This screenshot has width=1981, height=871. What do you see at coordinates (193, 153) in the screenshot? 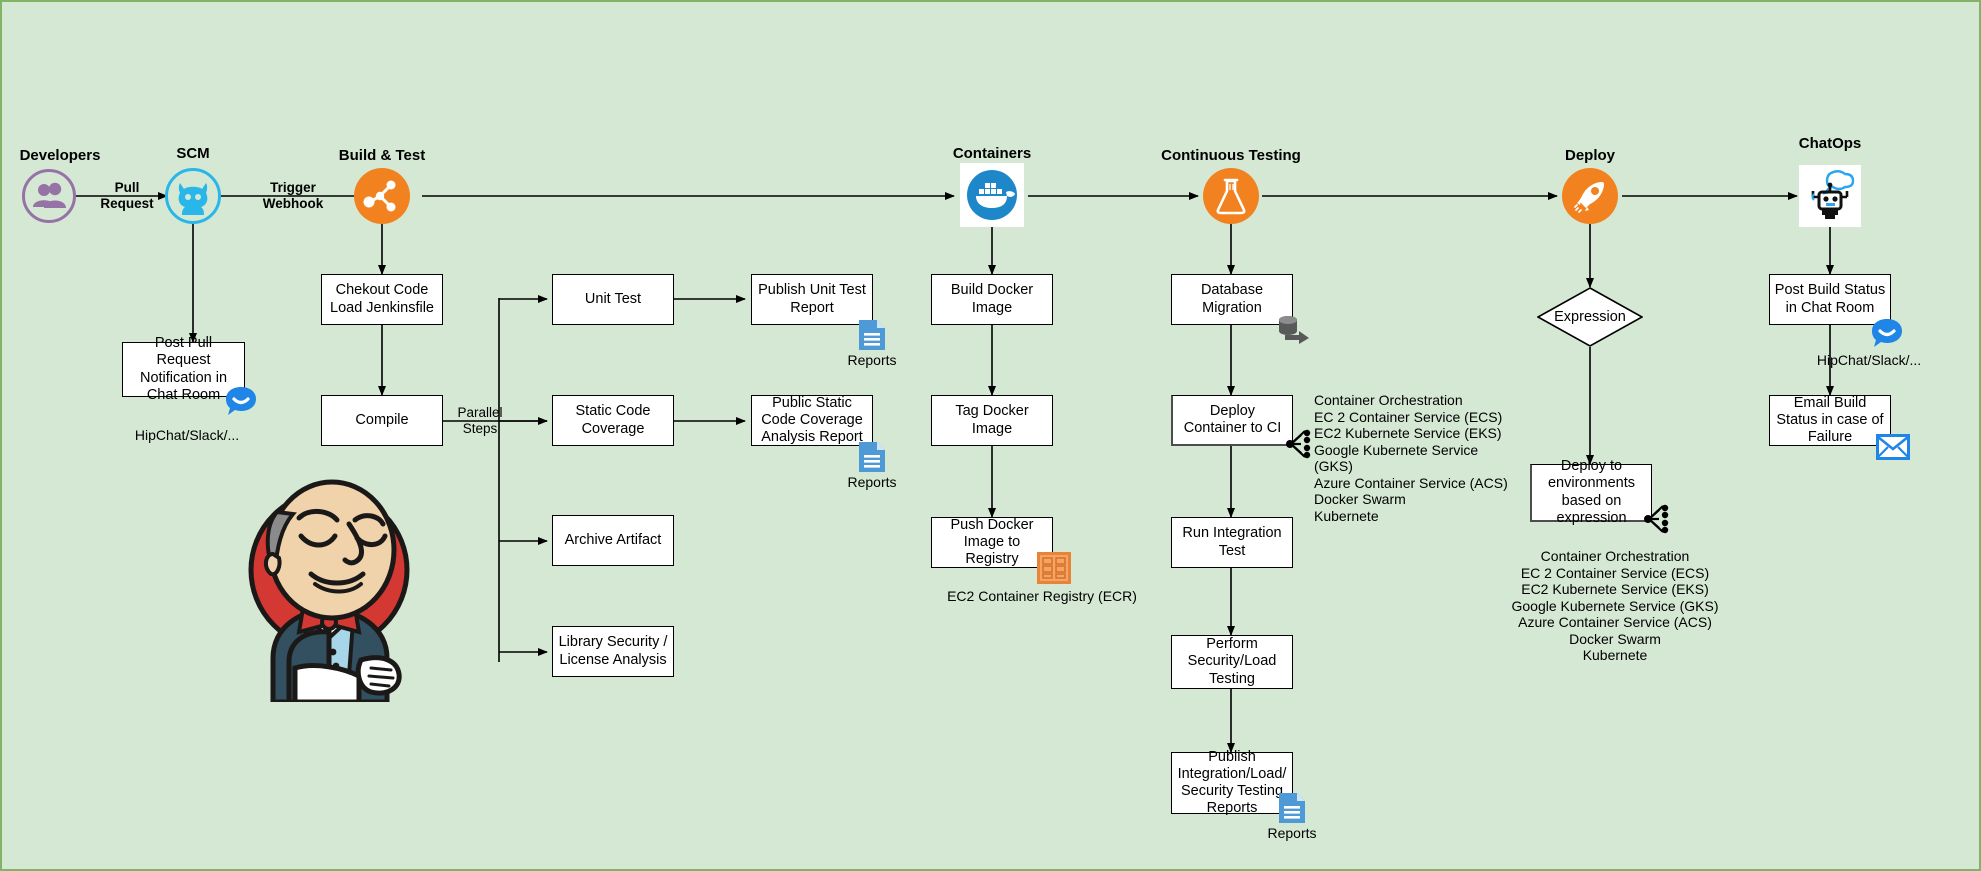
I see `stage-title-scm: SCM` at bounding box center [193, 153].